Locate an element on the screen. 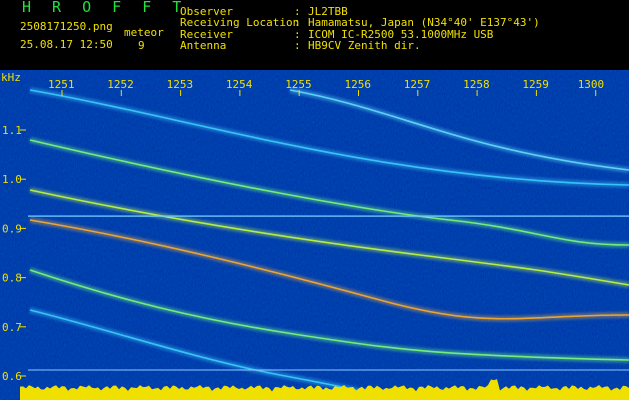 The image size is (629, 400). brand-title: H R O F F T is located at coordinates (105, 8).